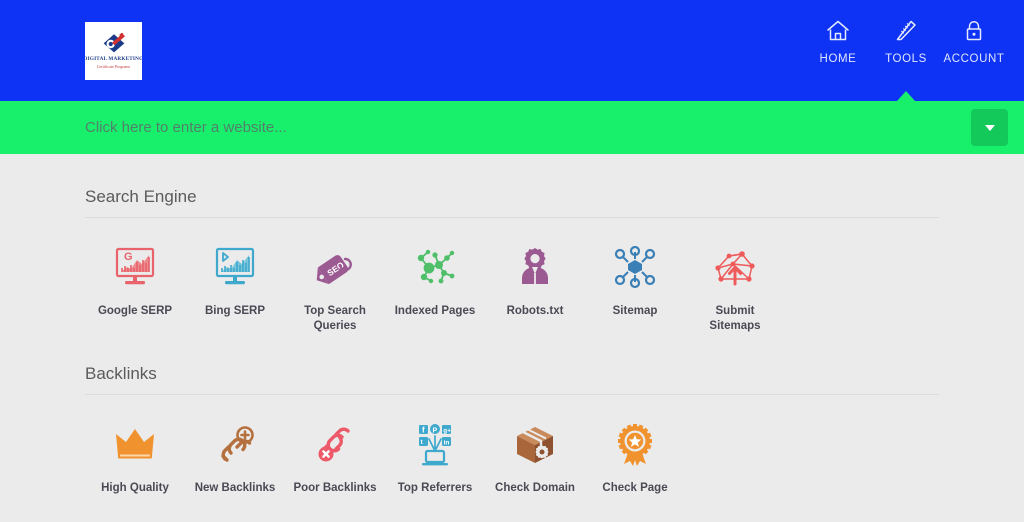  Describe the element at coordinates (435, 488) in the screenshot. I see `tile-label: Top Referrers` at that location.